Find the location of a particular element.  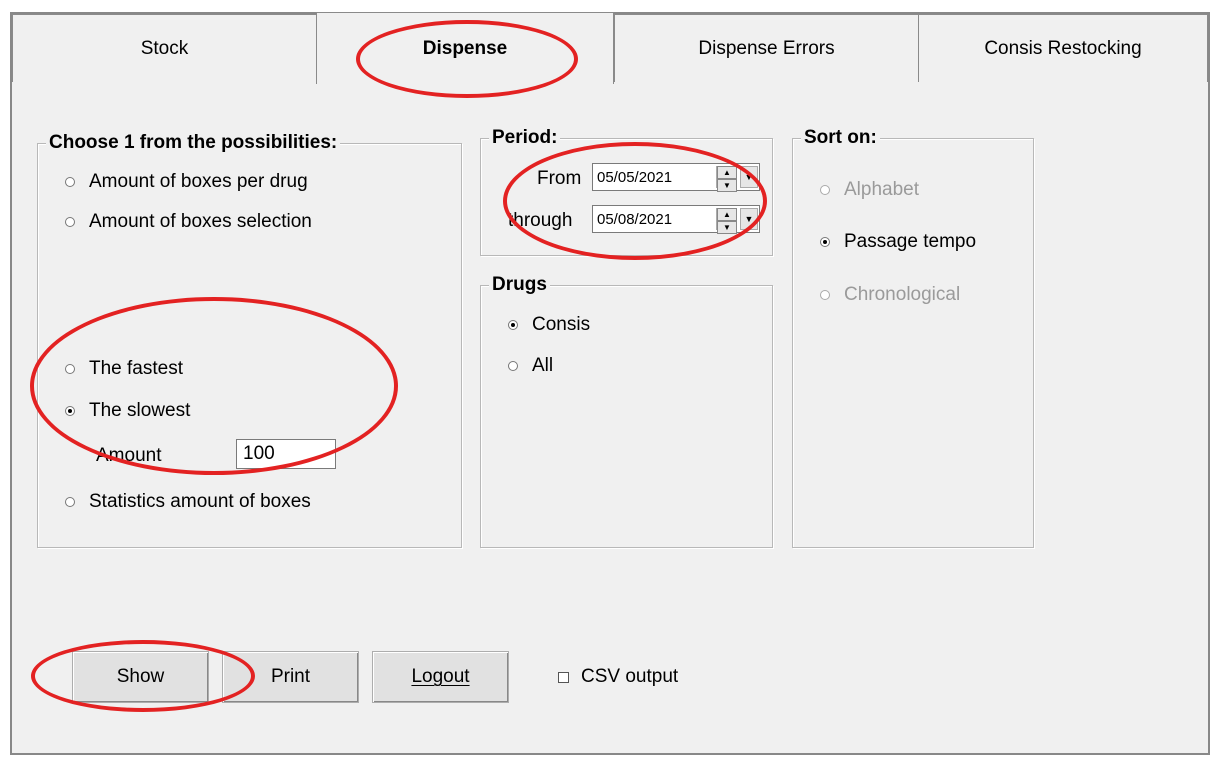

option-slowest: The slowest is located at coordinates (127, 411).